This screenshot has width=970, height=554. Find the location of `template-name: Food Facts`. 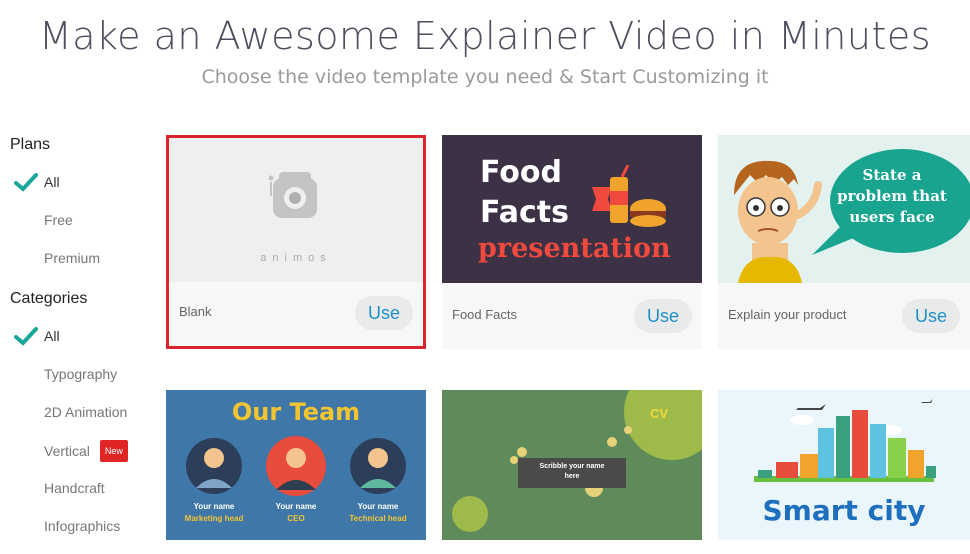

template-name: Food Facts is located at coordinates (485, 314).